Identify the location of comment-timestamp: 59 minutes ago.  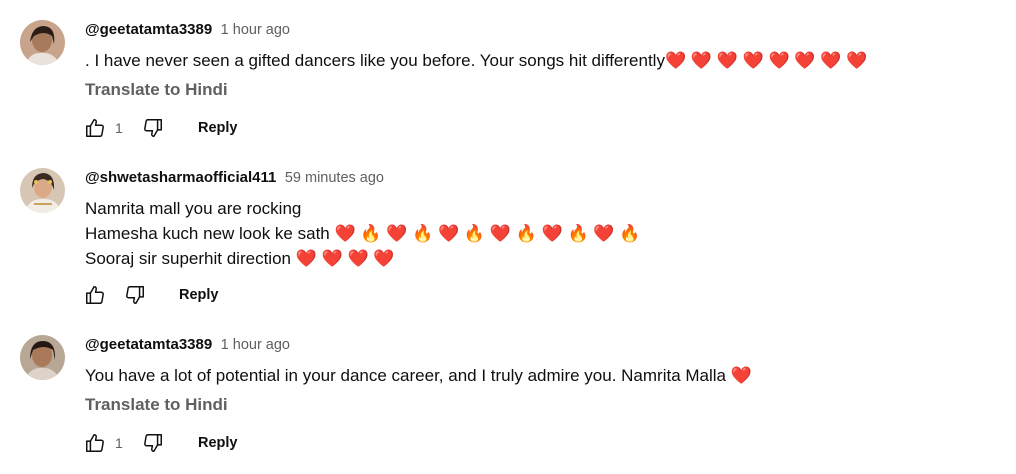
(334, 178).